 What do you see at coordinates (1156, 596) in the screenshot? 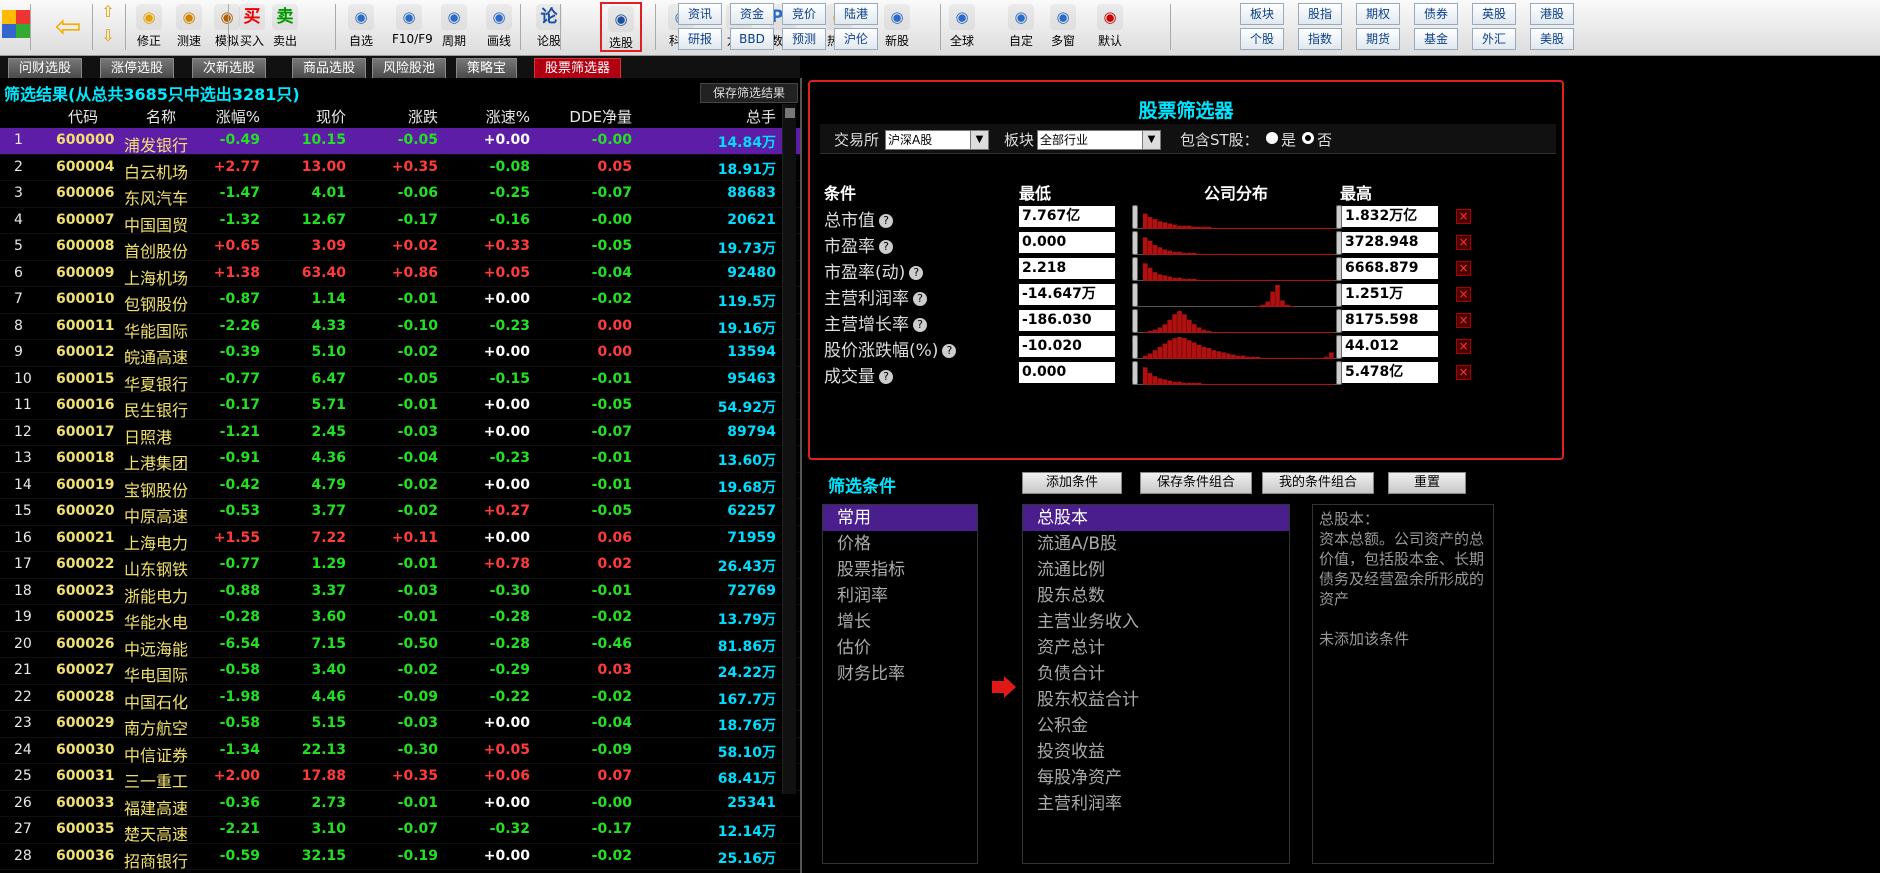
I see `field-item: 股东总数` at bounding box center [1156, 596].